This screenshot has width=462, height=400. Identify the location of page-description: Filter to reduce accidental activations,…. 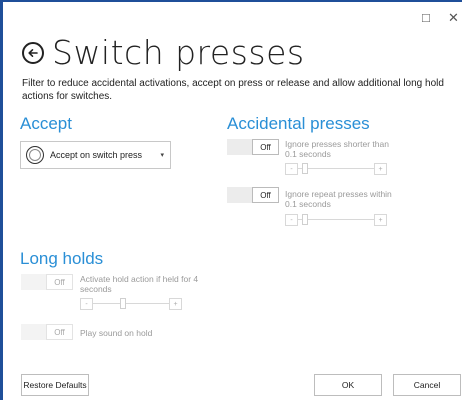
(233, 90).